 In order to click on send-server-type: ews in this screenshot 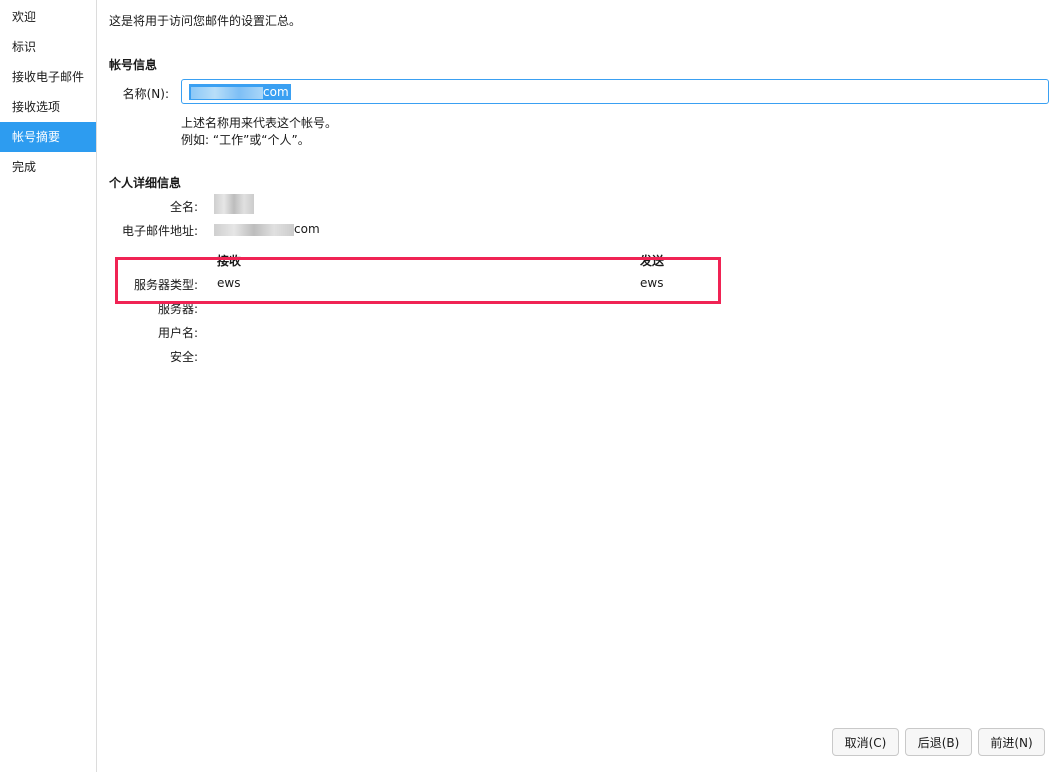, I will do `click(652, 283)`.